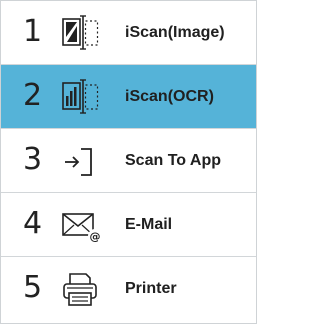  Describe the element at coordinates (33, 159) in the screenshot. I see `menu-item-number: 3` at that location.